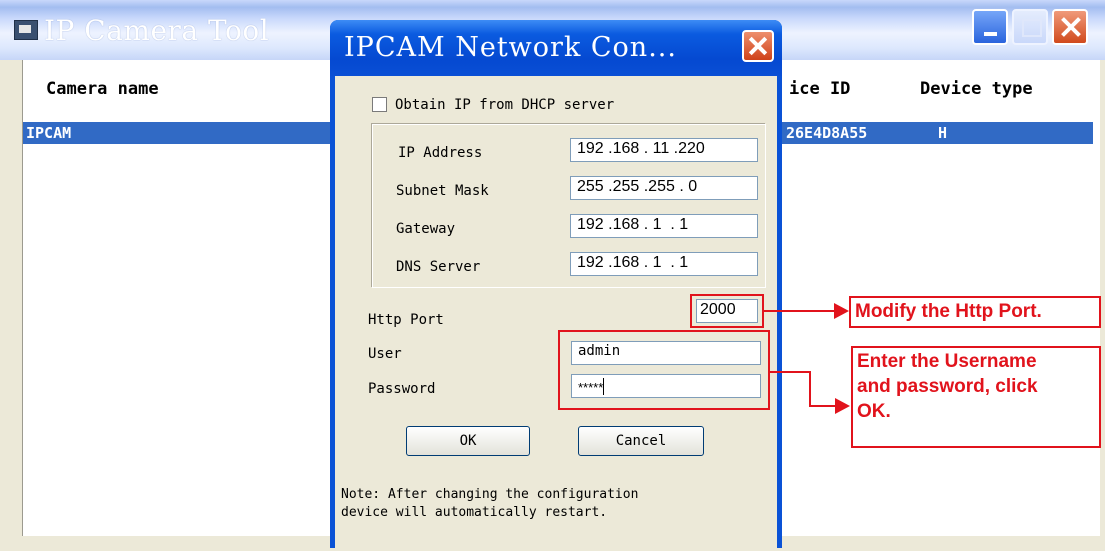 Image resolution: width=1105 pixels, height=551 pixels. What do you see at coordinates (402, 389) in the screenshot?
I see `password-label: Password` at bounding box center [402, 389].